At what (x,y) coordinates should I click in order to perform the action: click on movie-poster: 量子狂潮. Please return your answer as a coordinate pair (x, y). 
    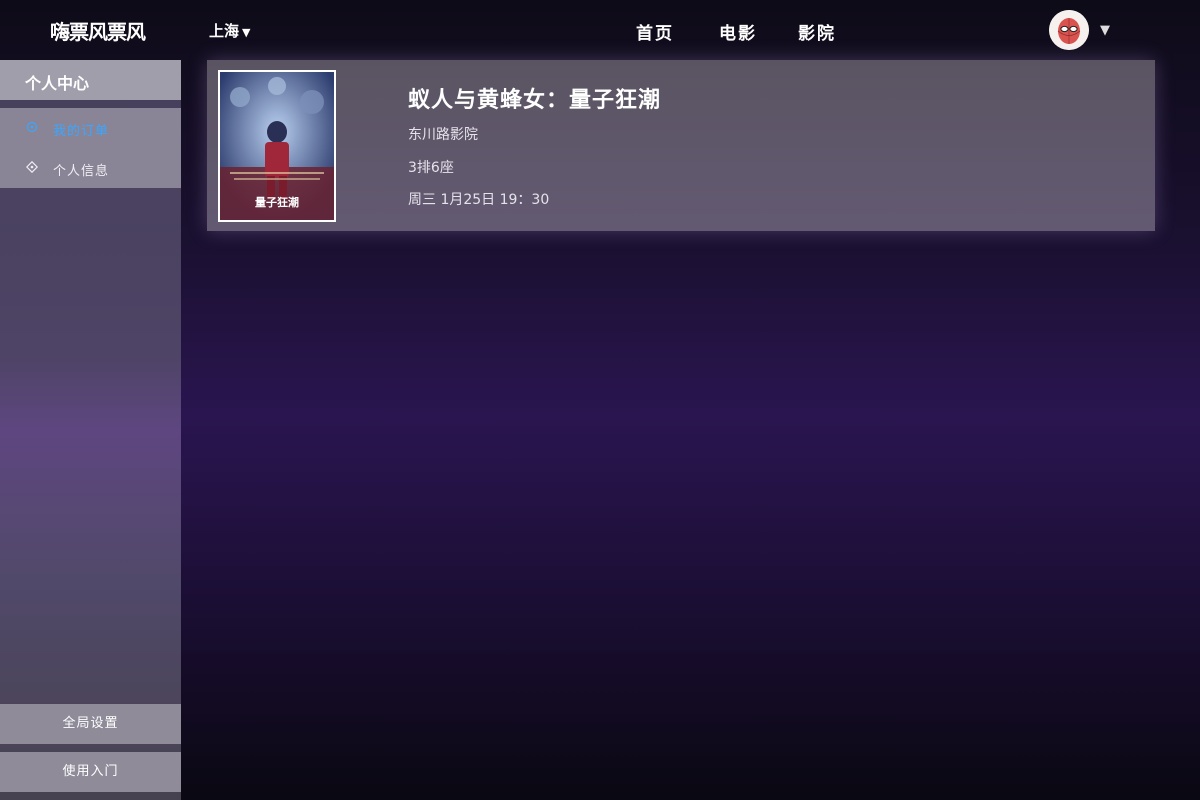
    Looking at the image, I should click on (277, 146).